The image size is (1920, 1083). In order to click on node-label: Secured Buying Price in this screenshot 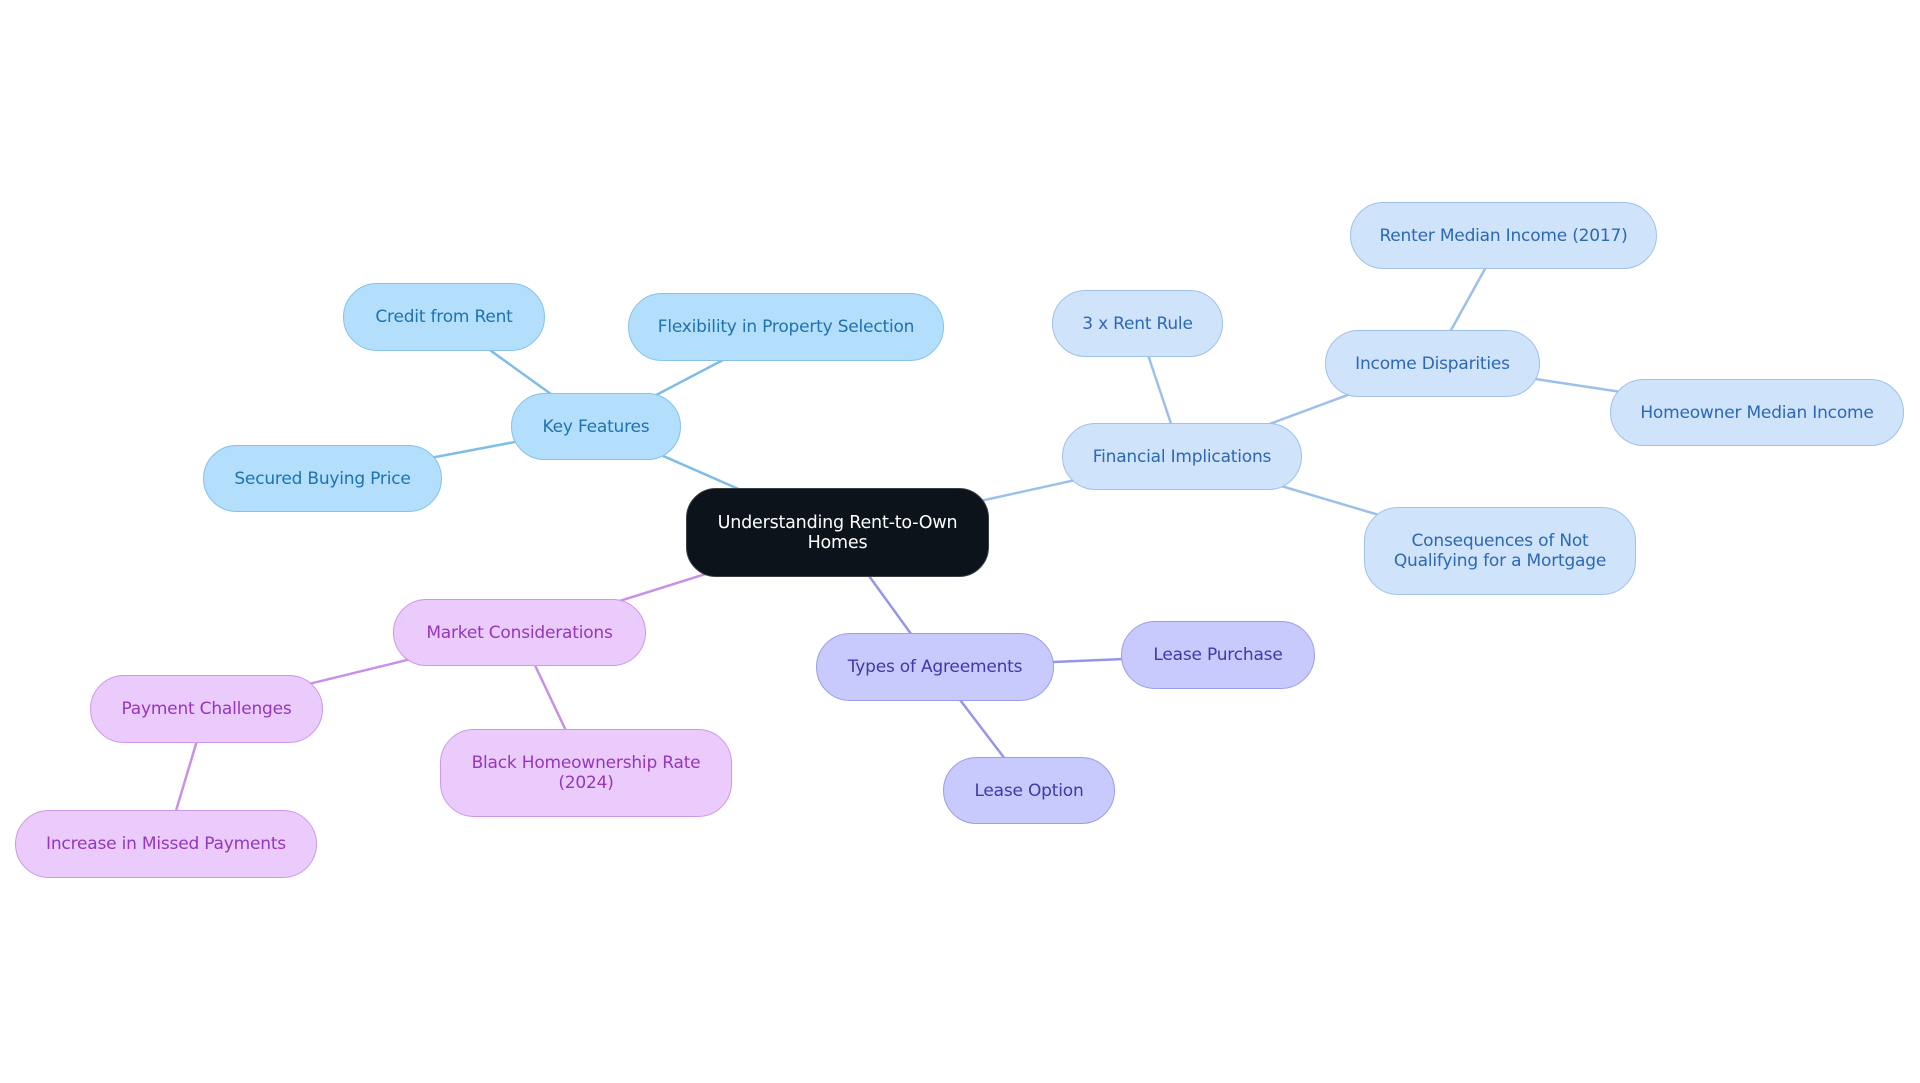, I will do `click(322, 478)`.